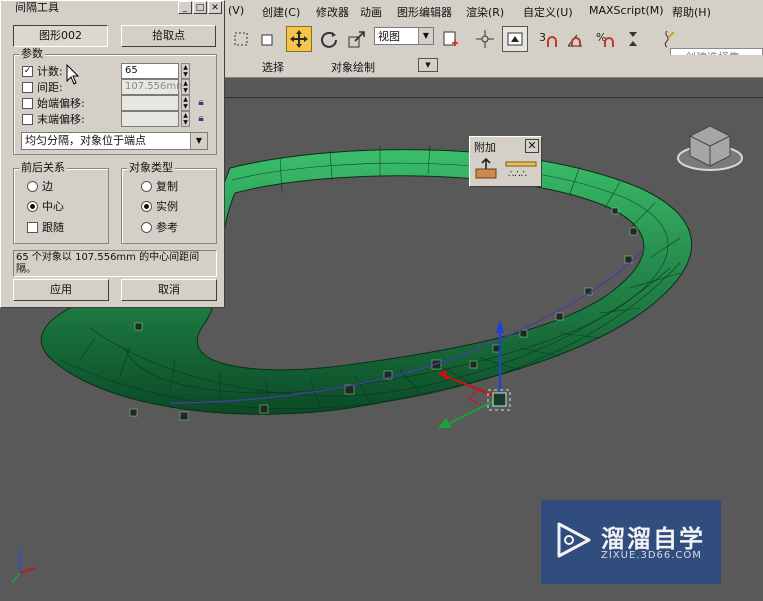  Describe the element at coordinates (241, 39) in the screenshot. I see `select-region-icon` at that location.